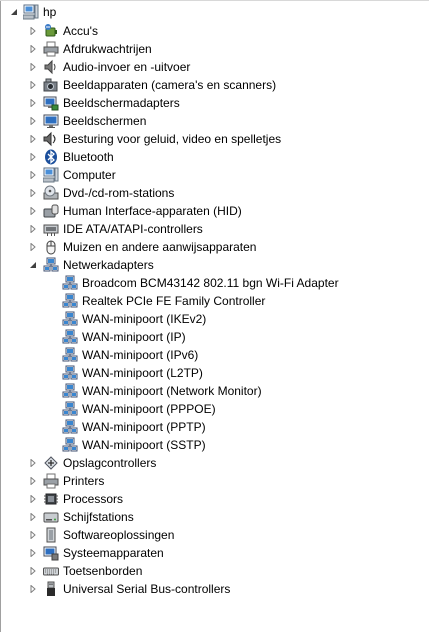 This screenshot has height=632, width=429. What do you see at coordinates (51, 517) in the screenshot?
I see `disk-drive-icon` at bounding box center [51, 517].